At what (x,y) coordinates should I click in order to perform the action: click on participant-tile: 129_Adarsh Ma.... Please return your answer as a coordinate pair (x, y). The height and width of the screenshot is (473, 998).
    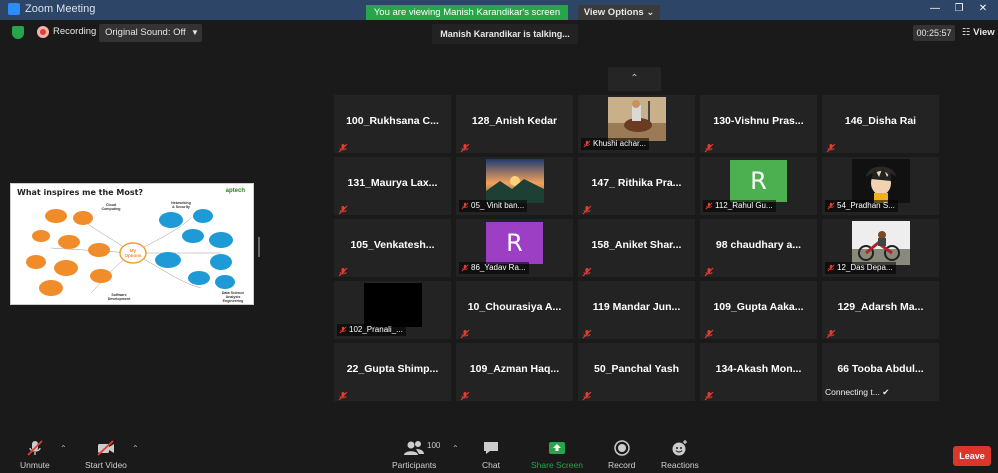
    Looking at the image, I should click on (880, 310).